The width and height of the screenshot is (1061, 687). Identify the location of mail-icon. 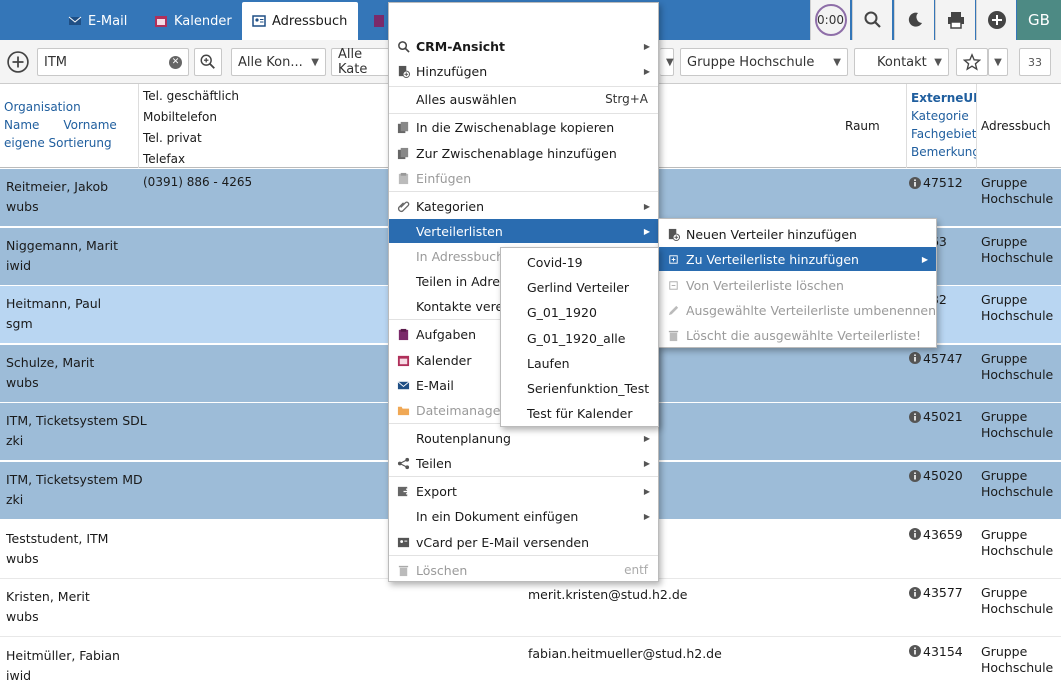
(403, 385).